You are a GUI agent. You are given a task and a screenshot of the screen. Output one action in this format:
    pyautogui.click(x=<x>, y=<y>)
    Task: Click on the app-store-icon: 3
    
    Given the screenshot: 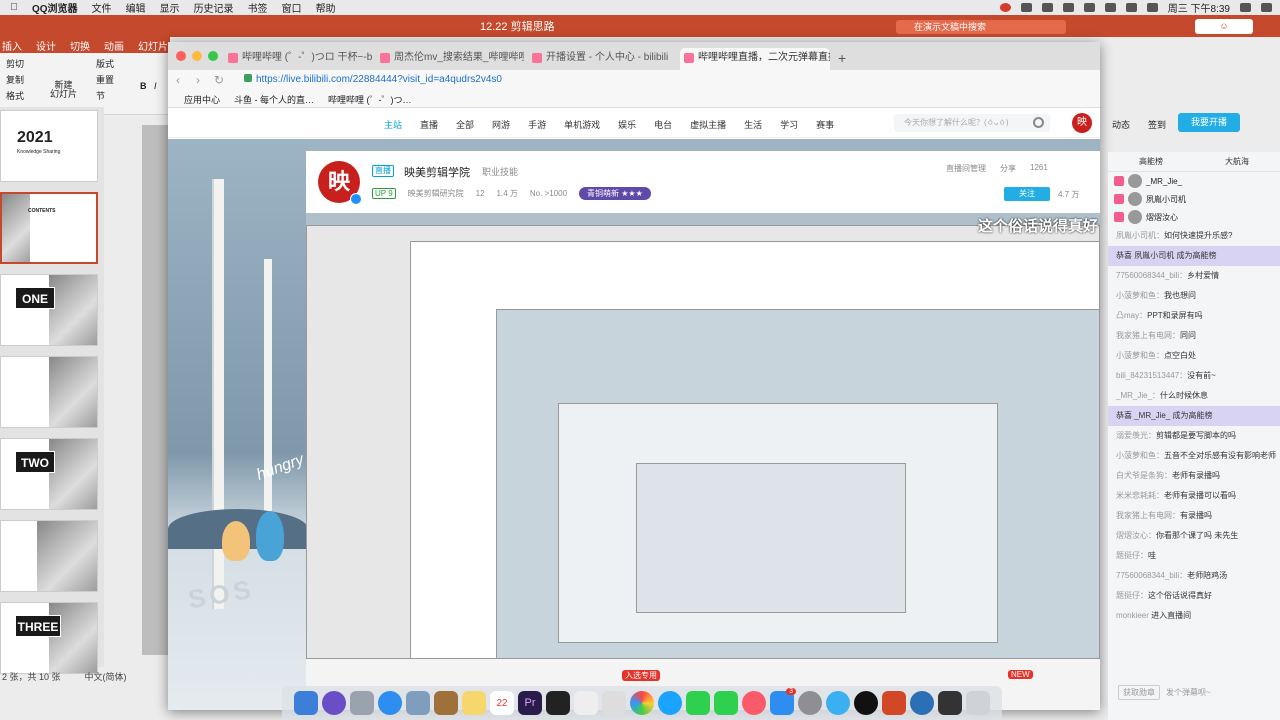 What is the action you would take?
    pyautogui.click(x=783, y=701)
    